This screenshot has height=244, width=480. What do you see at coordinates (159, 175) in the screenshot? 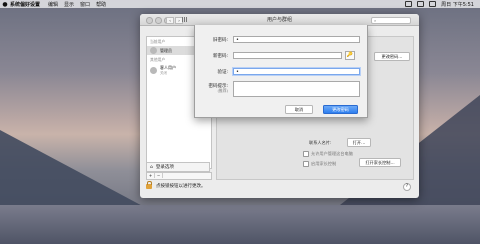
I see `remove-user-button: −` at bounding box center [159, 175].